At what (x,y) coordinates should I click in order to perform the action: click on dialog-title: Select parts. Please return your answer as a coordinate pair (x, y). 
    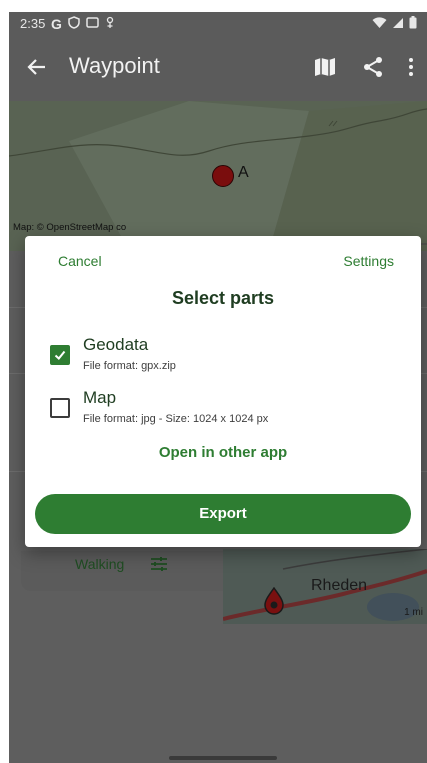
    Looking at the image, I should click on (223, 298).